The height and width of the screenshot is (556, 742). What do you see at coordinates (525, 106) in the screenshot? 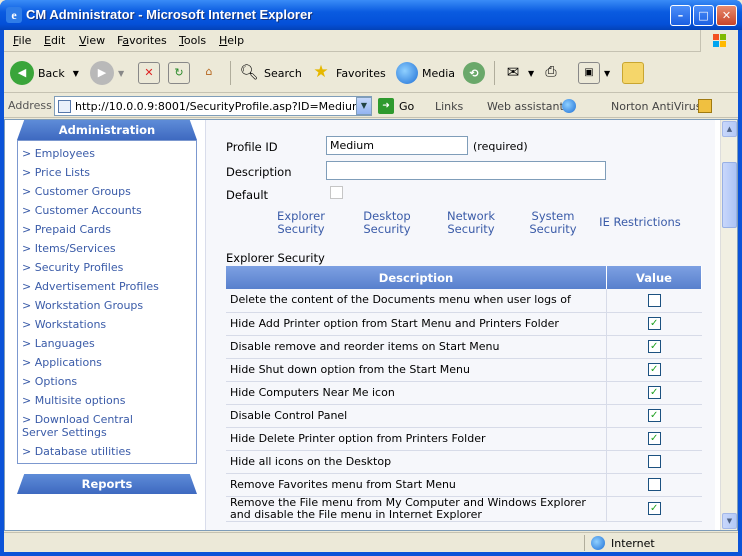
I see `web-assistant-button: Web assistant` at bounding box center [525, 106].